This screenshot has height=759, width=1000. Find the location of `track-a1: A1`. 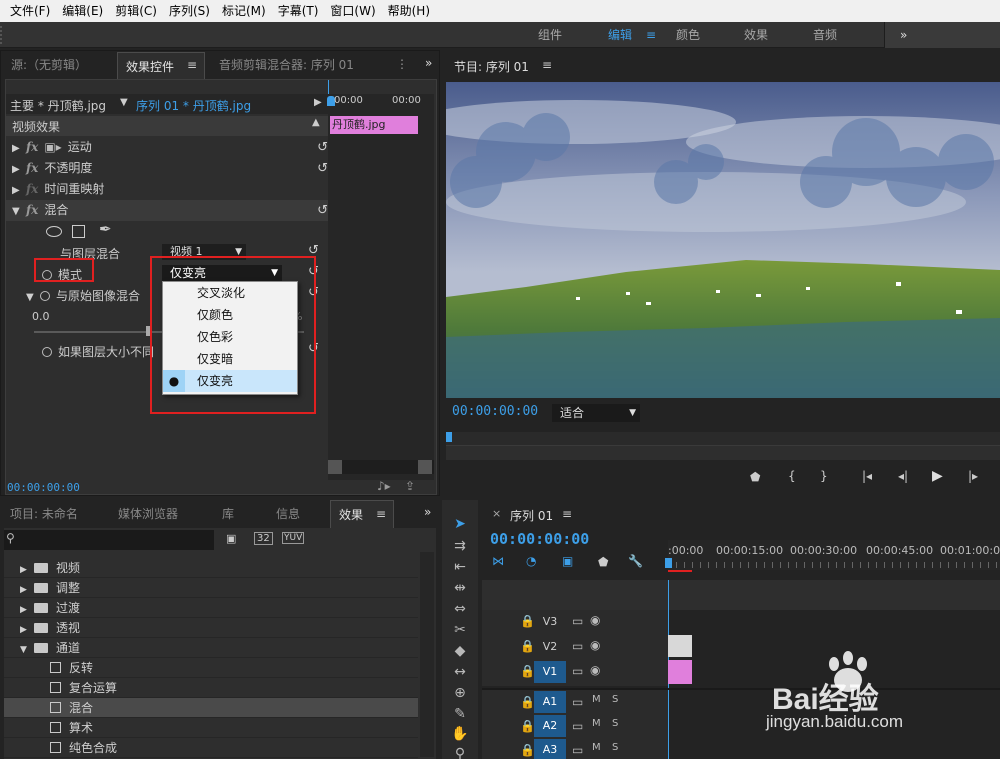

track-a1: A1 is located at coordinates (550, 702).